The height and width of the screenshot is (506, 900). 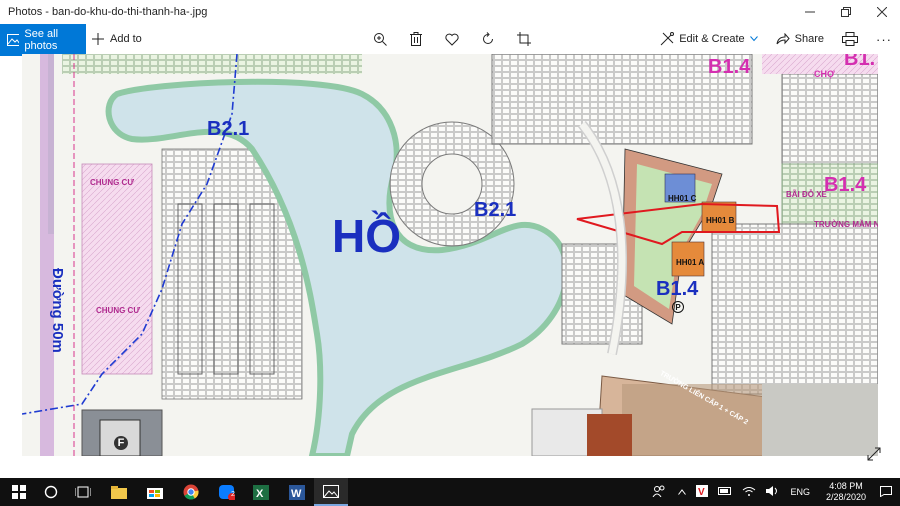 I want to click on zalo-badge: 2, so click(x=233, y=494).